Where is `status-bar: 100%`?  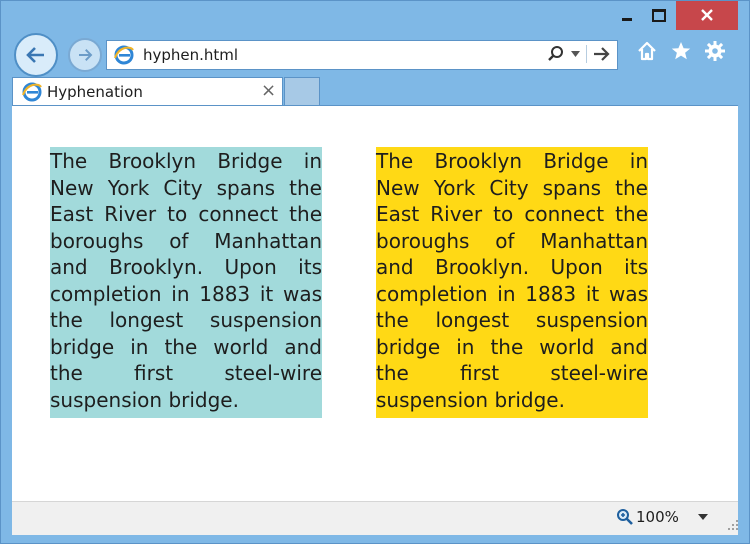
status-bar: 100% is located at coordinates (375, 518).